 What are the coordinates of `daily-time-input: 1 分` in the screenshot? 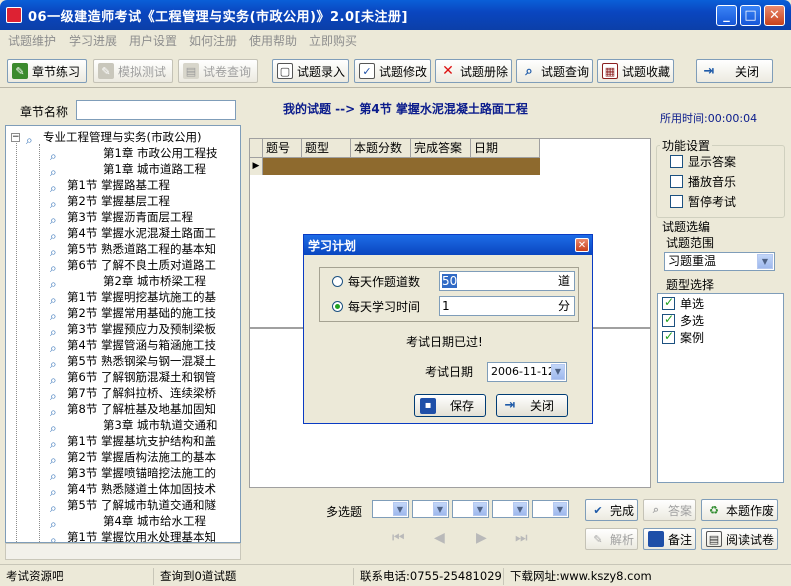 It's located at (507, 306).